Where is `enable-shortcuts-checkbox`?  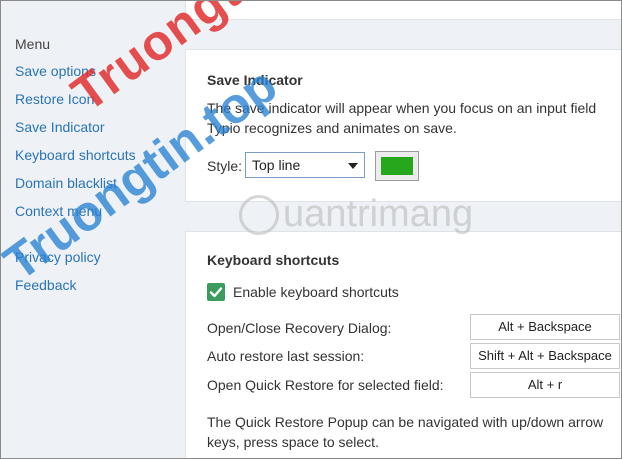 enable-shortcuts-checkbox is located at coordinates (216, 292).